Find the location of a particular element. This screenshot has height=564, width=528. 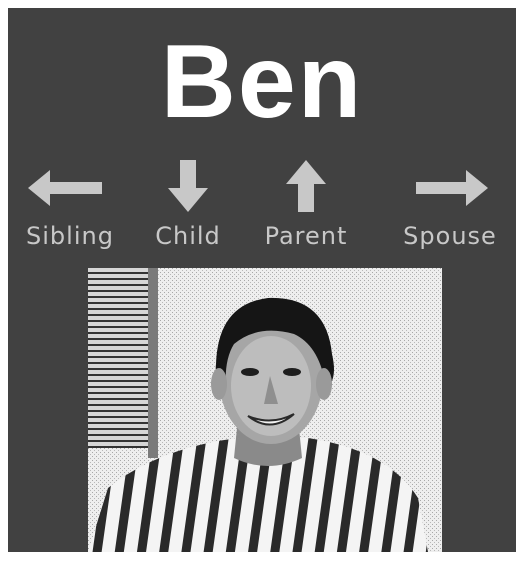

sibling-label: Sibling is located at coordinates (70, 236).